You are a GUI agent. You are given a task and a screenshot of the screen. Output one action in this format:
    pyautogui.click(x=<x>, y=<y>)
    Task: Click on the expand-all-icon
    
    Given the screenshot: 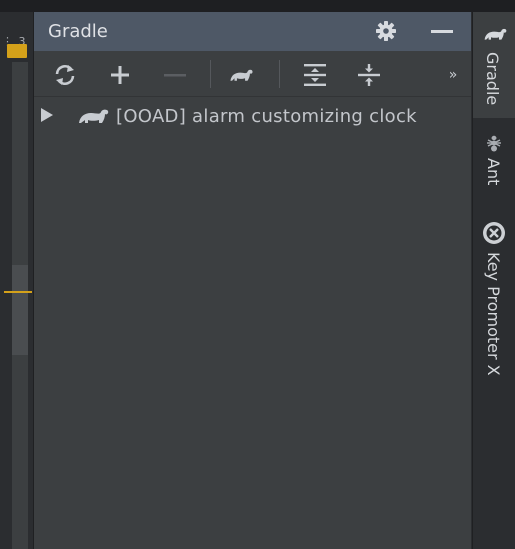 What is the action you would take?
    pyautogui.click(x=315, y=75)
    